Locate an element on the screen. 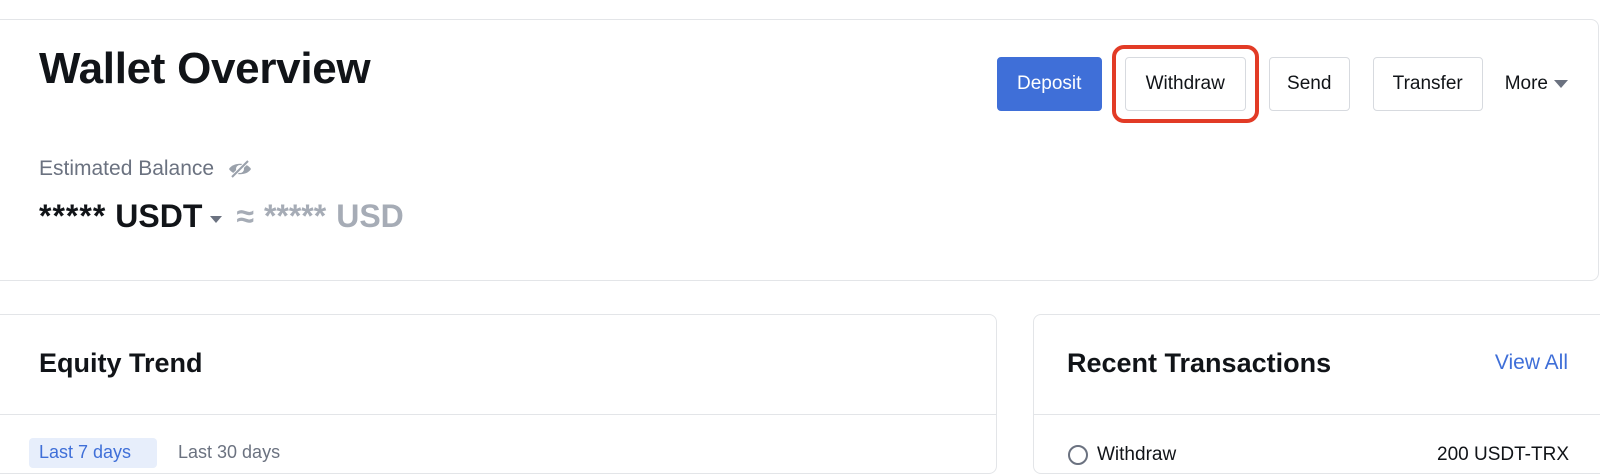 This screenshot has width=1600, height=474. page-title: Wallet Overview is located at coordinates (205, 68).